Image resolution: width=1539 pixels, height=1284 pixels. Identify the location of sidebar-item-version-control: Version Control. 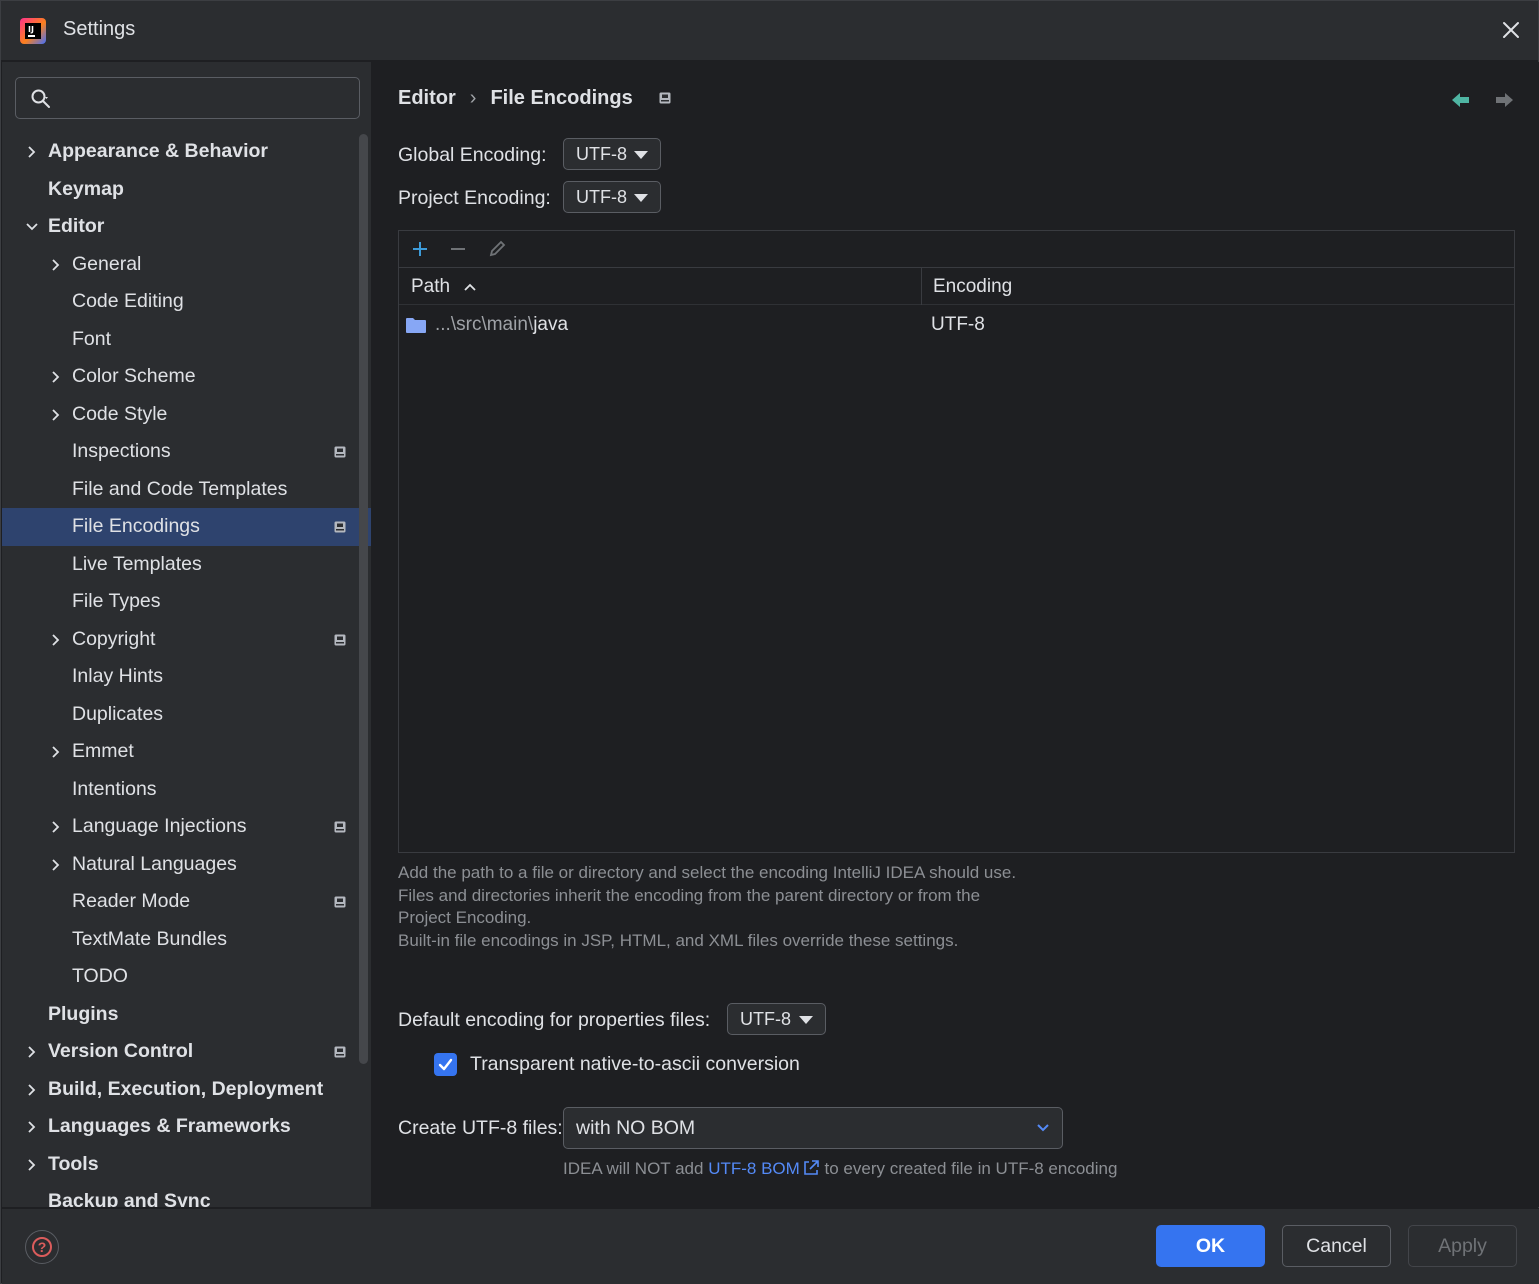
(186, 1052).